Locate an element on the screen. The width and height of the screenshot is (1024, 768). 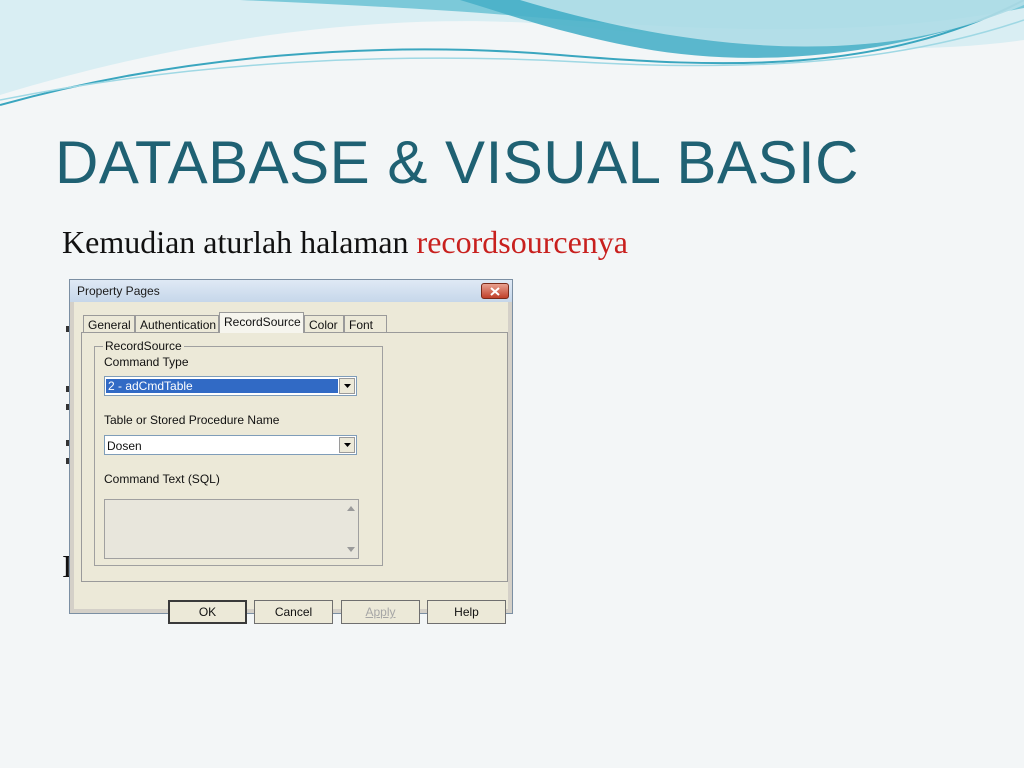
instruction-prefix: Kemudian aturlah halaman is located at coordinates (239, 242).